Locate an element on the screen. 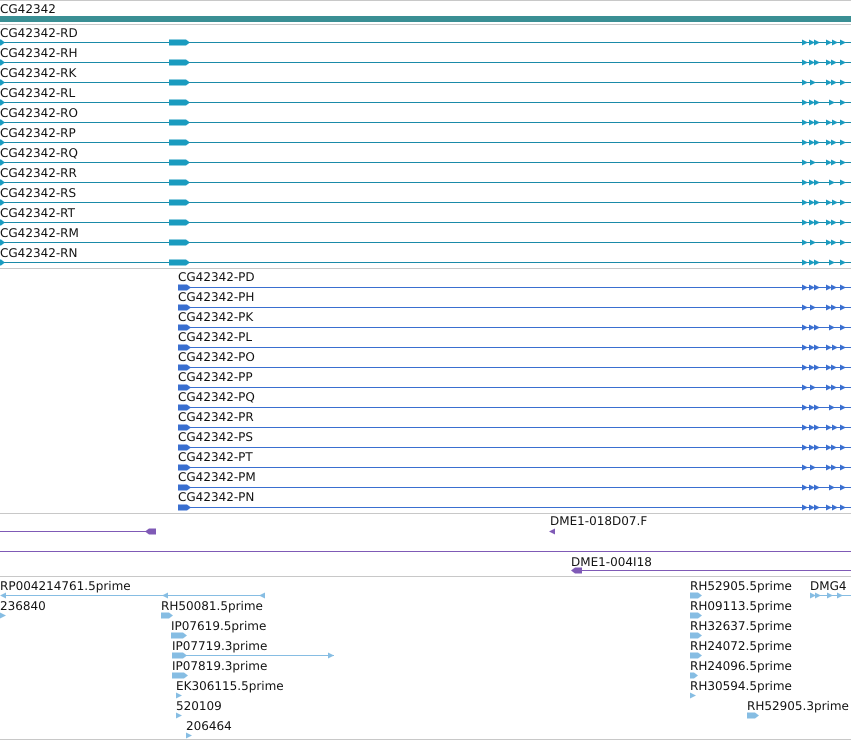 Image resolution: width=851 pixels, height=741 pixels. feature-label: CG42342-RQ is located at coordinates (39, 153).